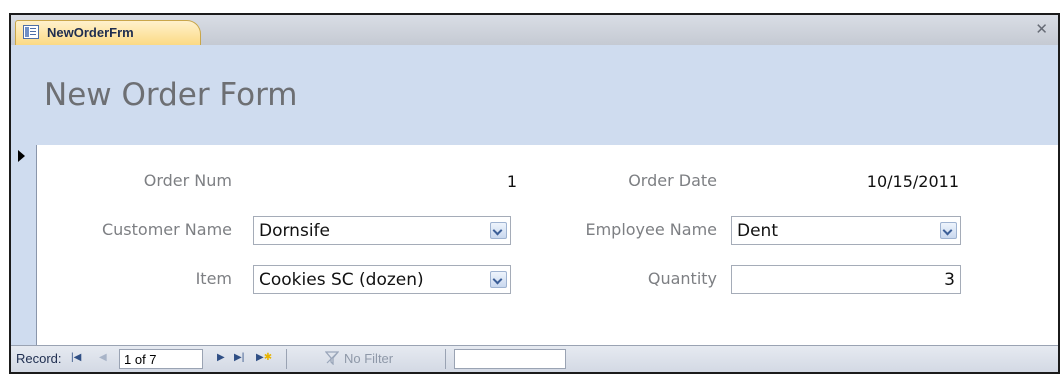 Image resolution: width=1063 pixels, height=376 pixels. Describe the element at coordinates (294, 231) in the screenshot. I see `customer-name-value: Dornsife` at that location.